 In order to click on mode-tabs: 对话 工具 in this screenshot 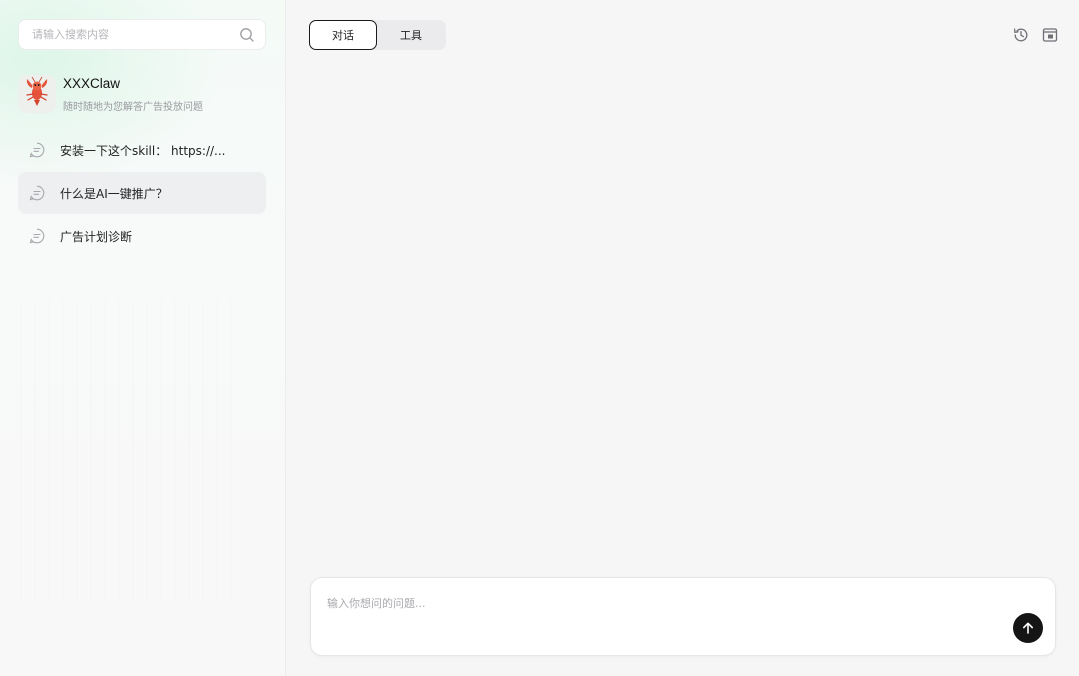, I will do `click(377, 35)`.